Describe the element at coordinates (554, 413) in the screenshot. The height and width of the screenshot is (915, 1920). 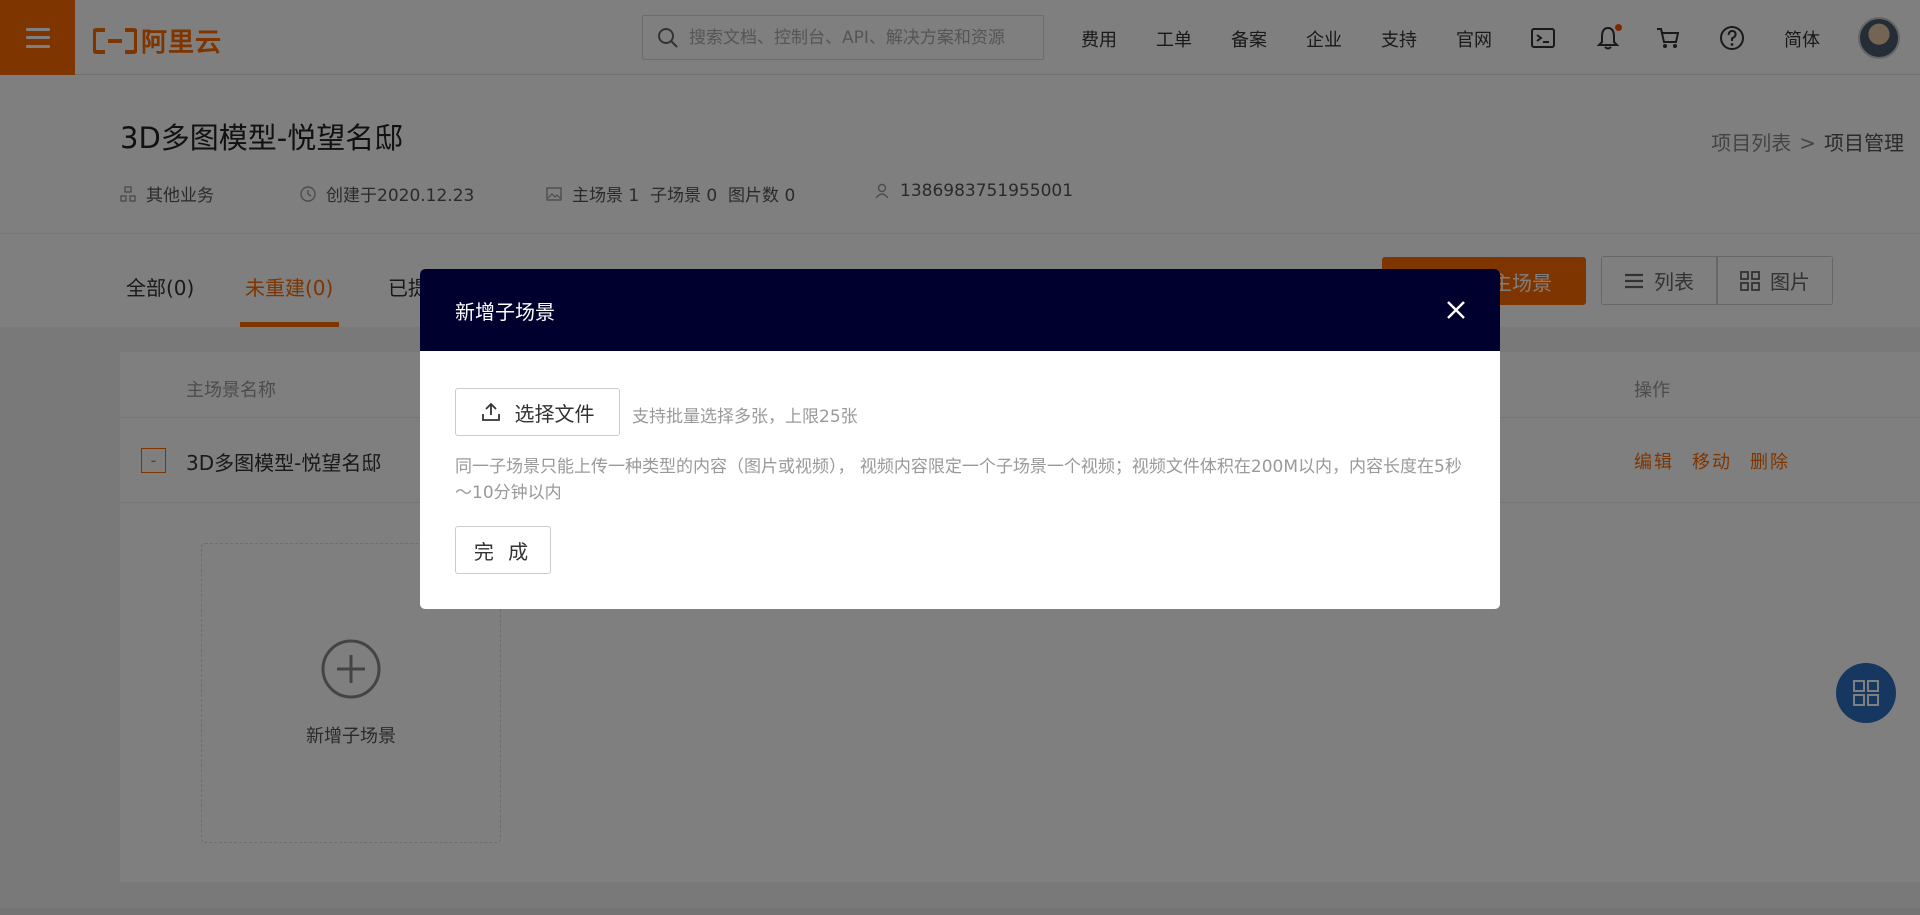
I see `select-file-label: 选择文件` at that location.